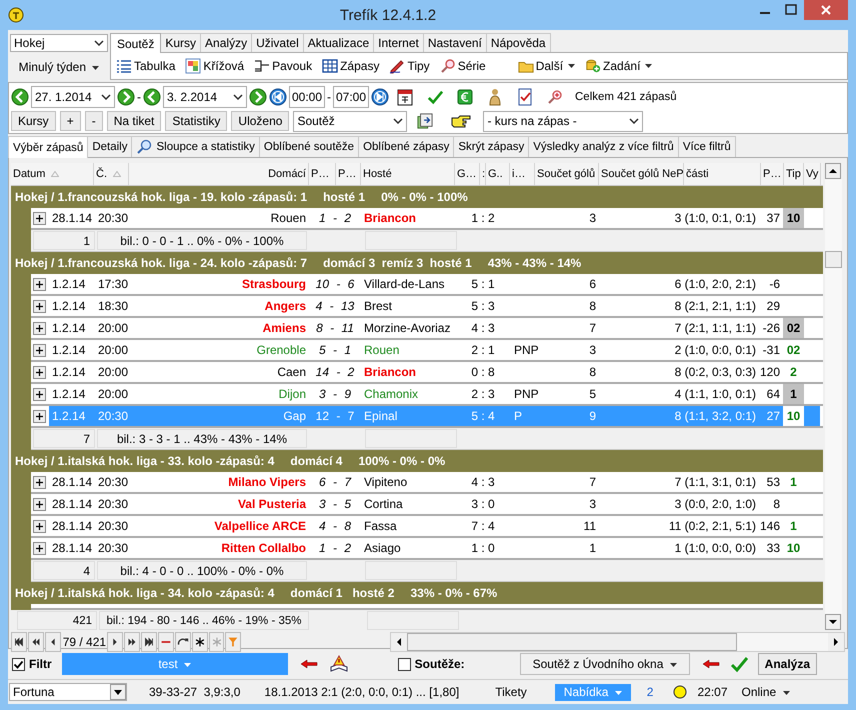 Image resolution: width=856 pixels, height=710 pixels. Describe the element at coordinates (722, 174) in the screenshot. I see `column-header: části` at that location.